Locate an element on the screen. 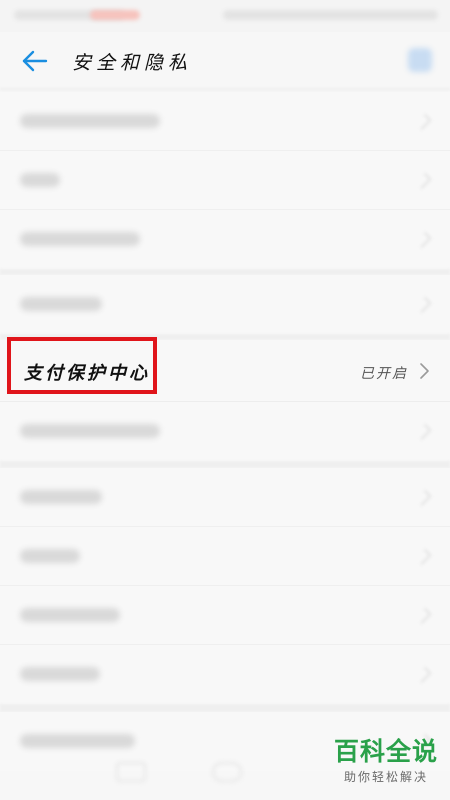 The image size is (450, 800). app-header: 安全和隐私 is located at coordinates (225, 60).